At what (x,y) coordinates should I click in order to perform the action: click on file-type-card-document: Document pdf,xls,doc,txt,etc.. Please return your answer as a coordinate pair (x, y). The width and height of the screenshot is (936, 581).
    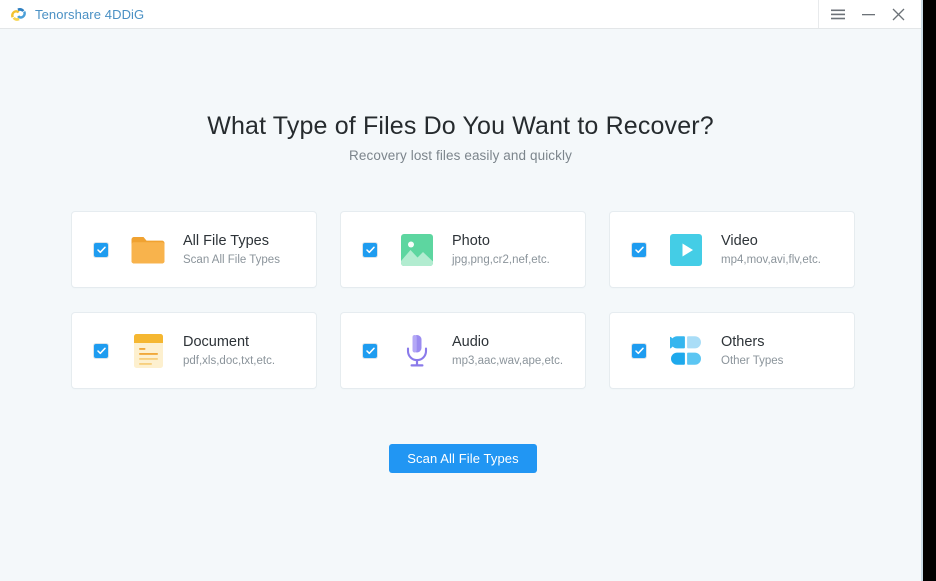
    Looking at the image, I should click on (194, 350).